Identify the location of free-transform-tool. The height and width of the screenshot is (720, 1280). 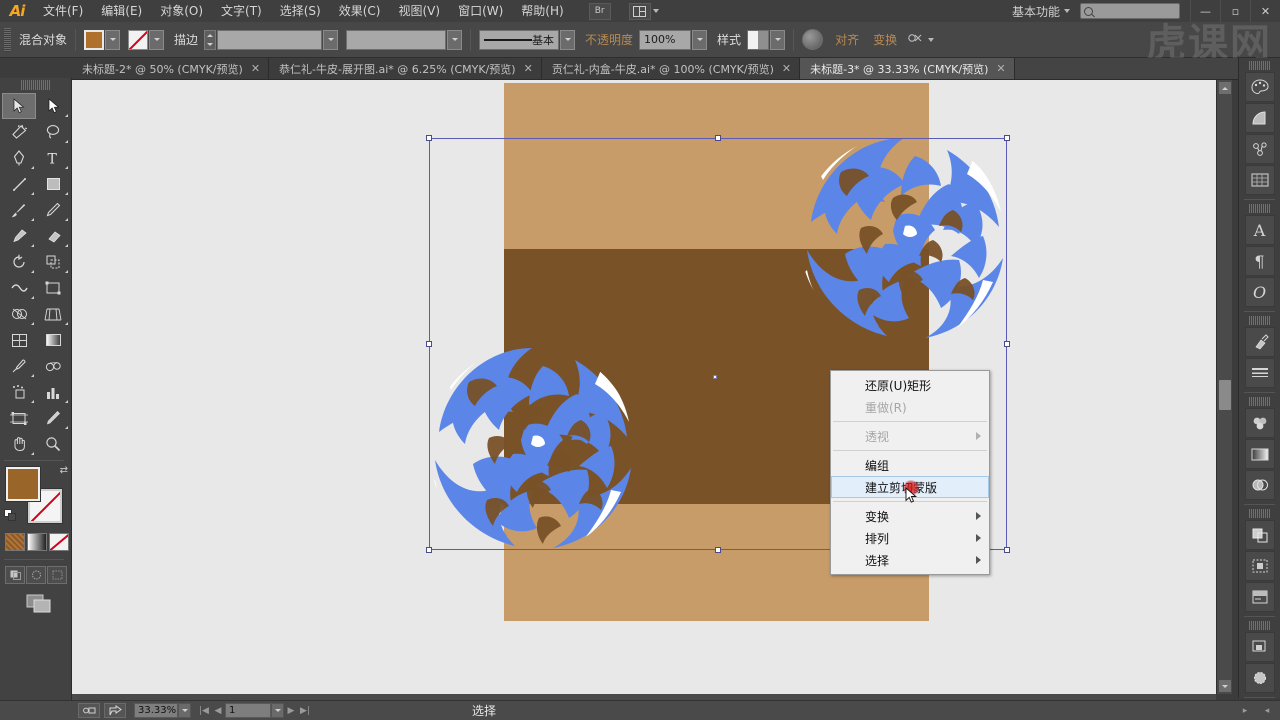
(53, 288).